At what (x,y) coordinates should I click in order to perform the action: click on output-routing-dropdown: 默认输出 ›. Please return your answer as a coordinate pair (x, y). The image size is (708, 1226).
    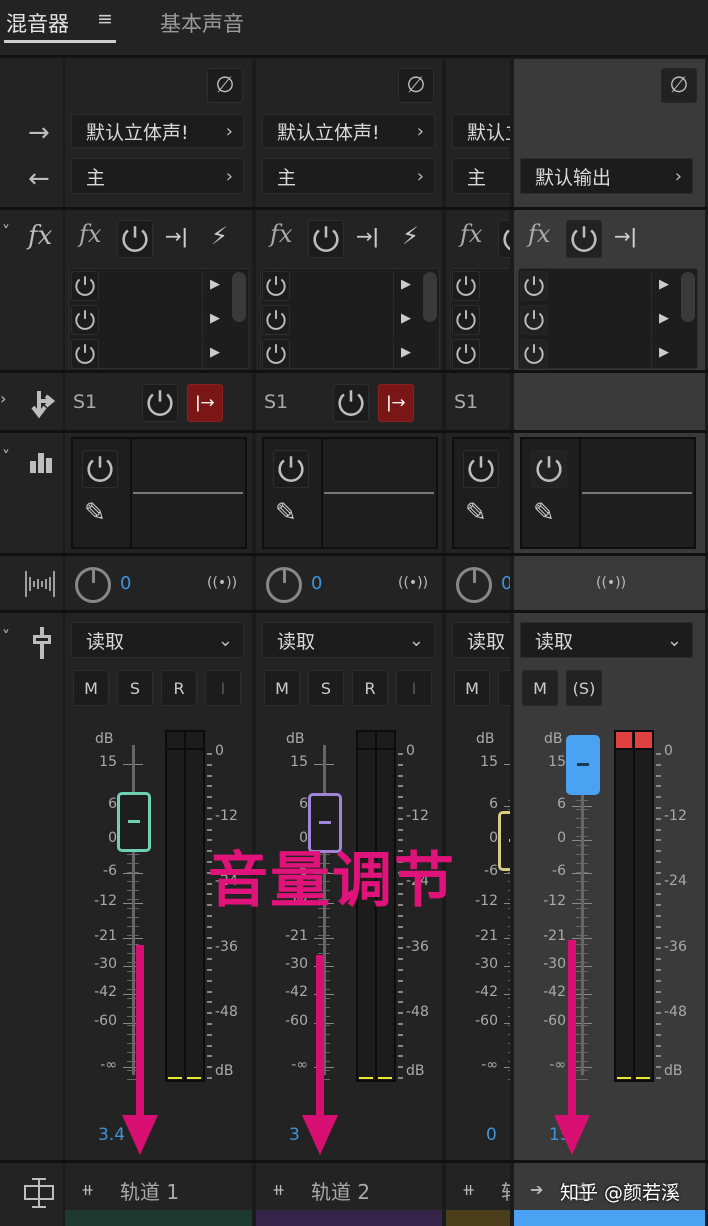
    Looking at the image, I should click on (606, 176).